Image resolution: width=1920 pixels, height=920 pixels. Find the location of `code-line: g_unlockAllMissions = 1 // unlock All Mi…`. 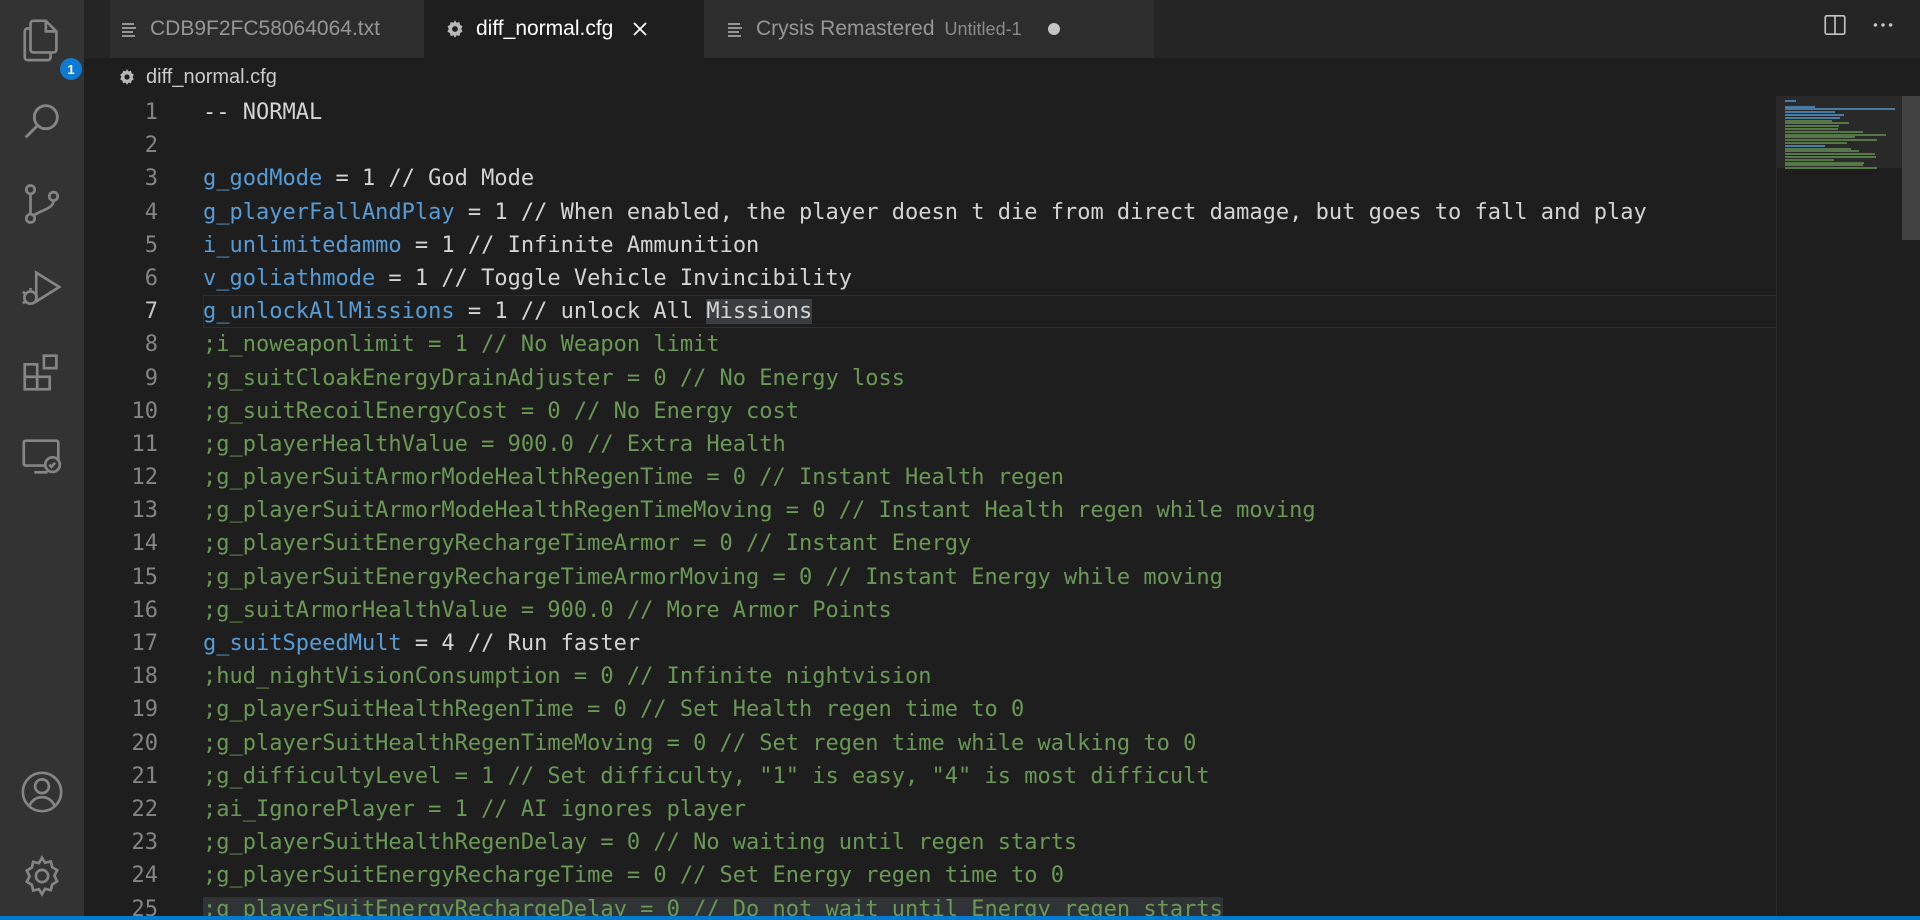

code-line: g_unlockAllMissions = 1 // unlock All Mi… is located at coordinates (989, 311).